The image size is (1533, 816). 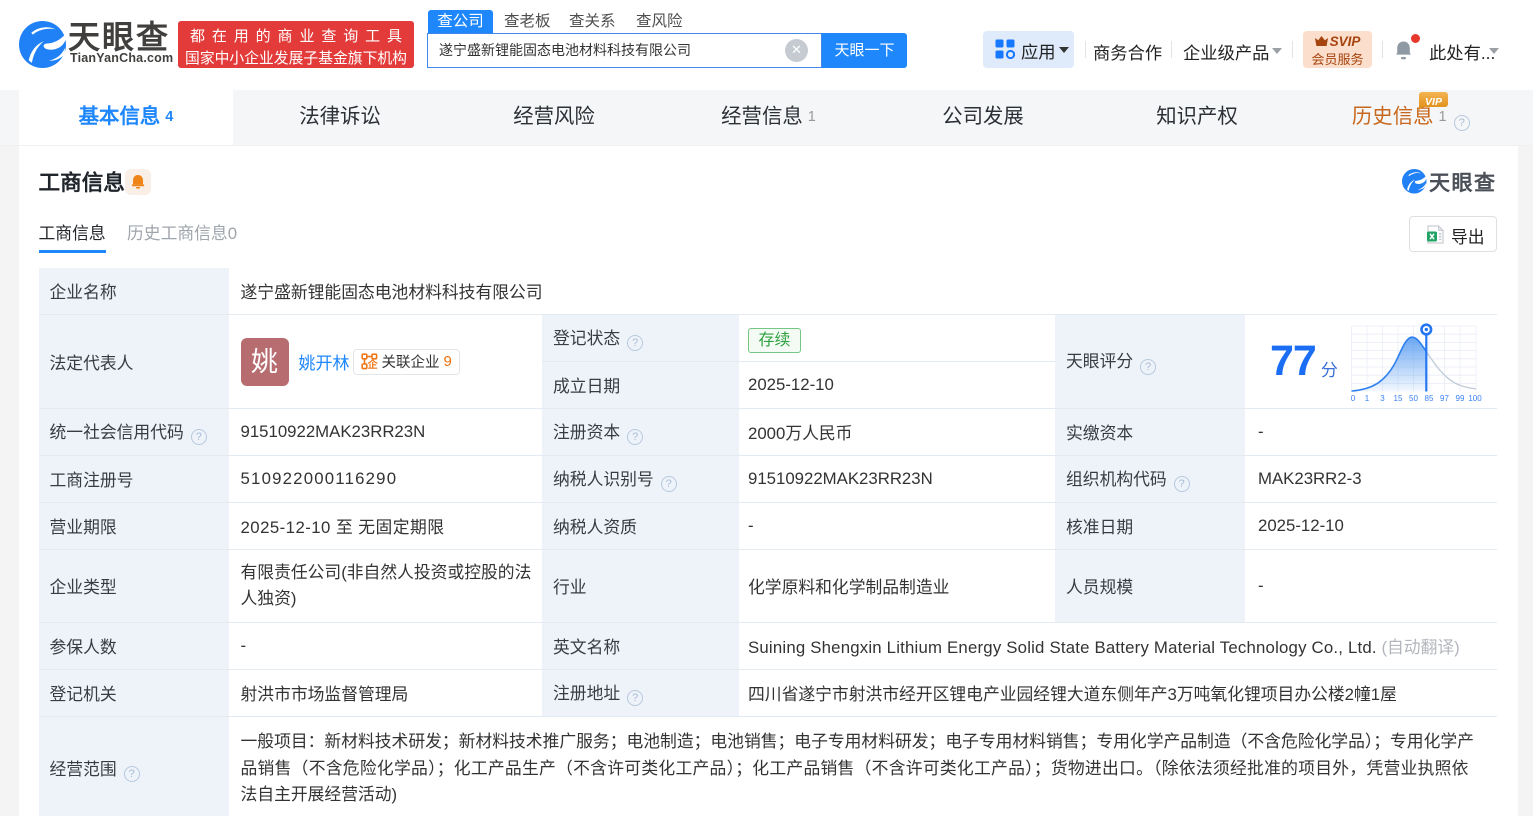 I want to click on svg-text: 85, so click(x=1428, y=398).